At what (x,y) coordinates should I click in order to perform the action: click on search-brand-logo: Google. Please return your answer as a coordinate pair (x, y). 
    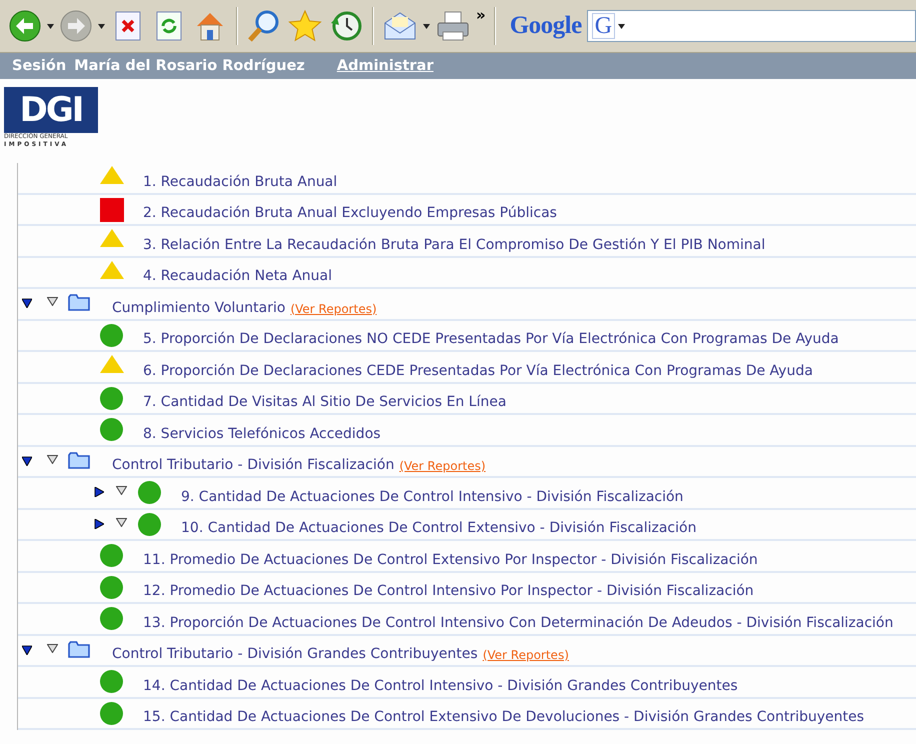
    Looking at the image, I should click on (546, 26).